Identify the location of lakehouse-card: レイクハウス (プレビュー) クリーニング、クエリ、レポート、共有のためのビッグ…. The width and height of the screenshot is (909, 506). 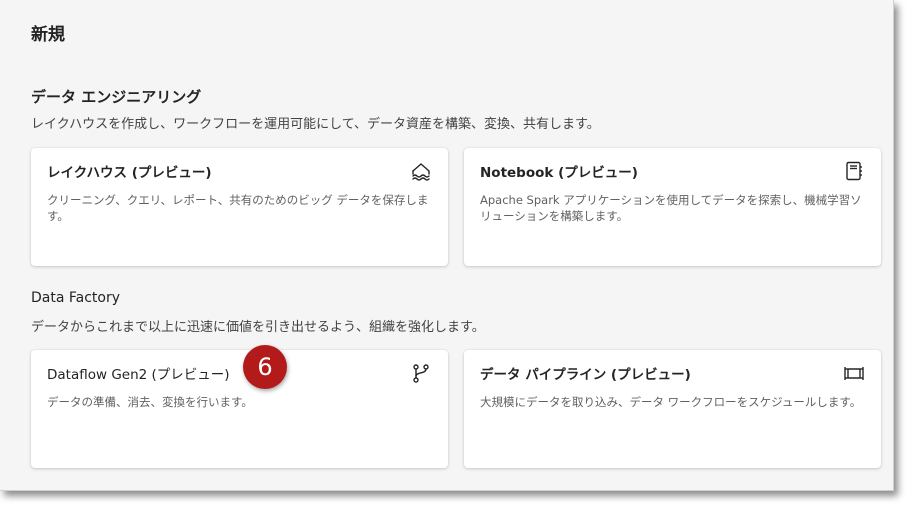
(239, 207).